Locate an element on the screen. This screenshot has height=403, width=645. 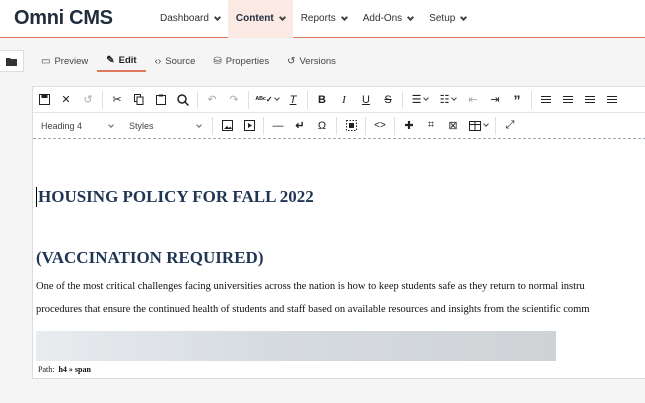
clear-formatting-button: T is located at coordinates (293, 100).